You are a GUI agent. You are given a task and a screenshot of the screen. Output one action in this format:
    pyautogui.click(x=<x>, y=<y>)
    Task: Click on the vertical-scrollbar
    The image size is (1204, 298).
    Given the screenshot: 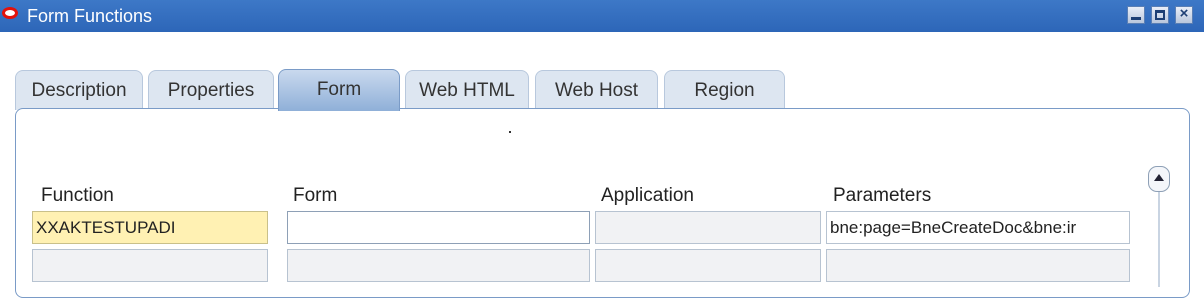 What is the action you would take?
    pyautogui.click(x=1159, y=239)
    